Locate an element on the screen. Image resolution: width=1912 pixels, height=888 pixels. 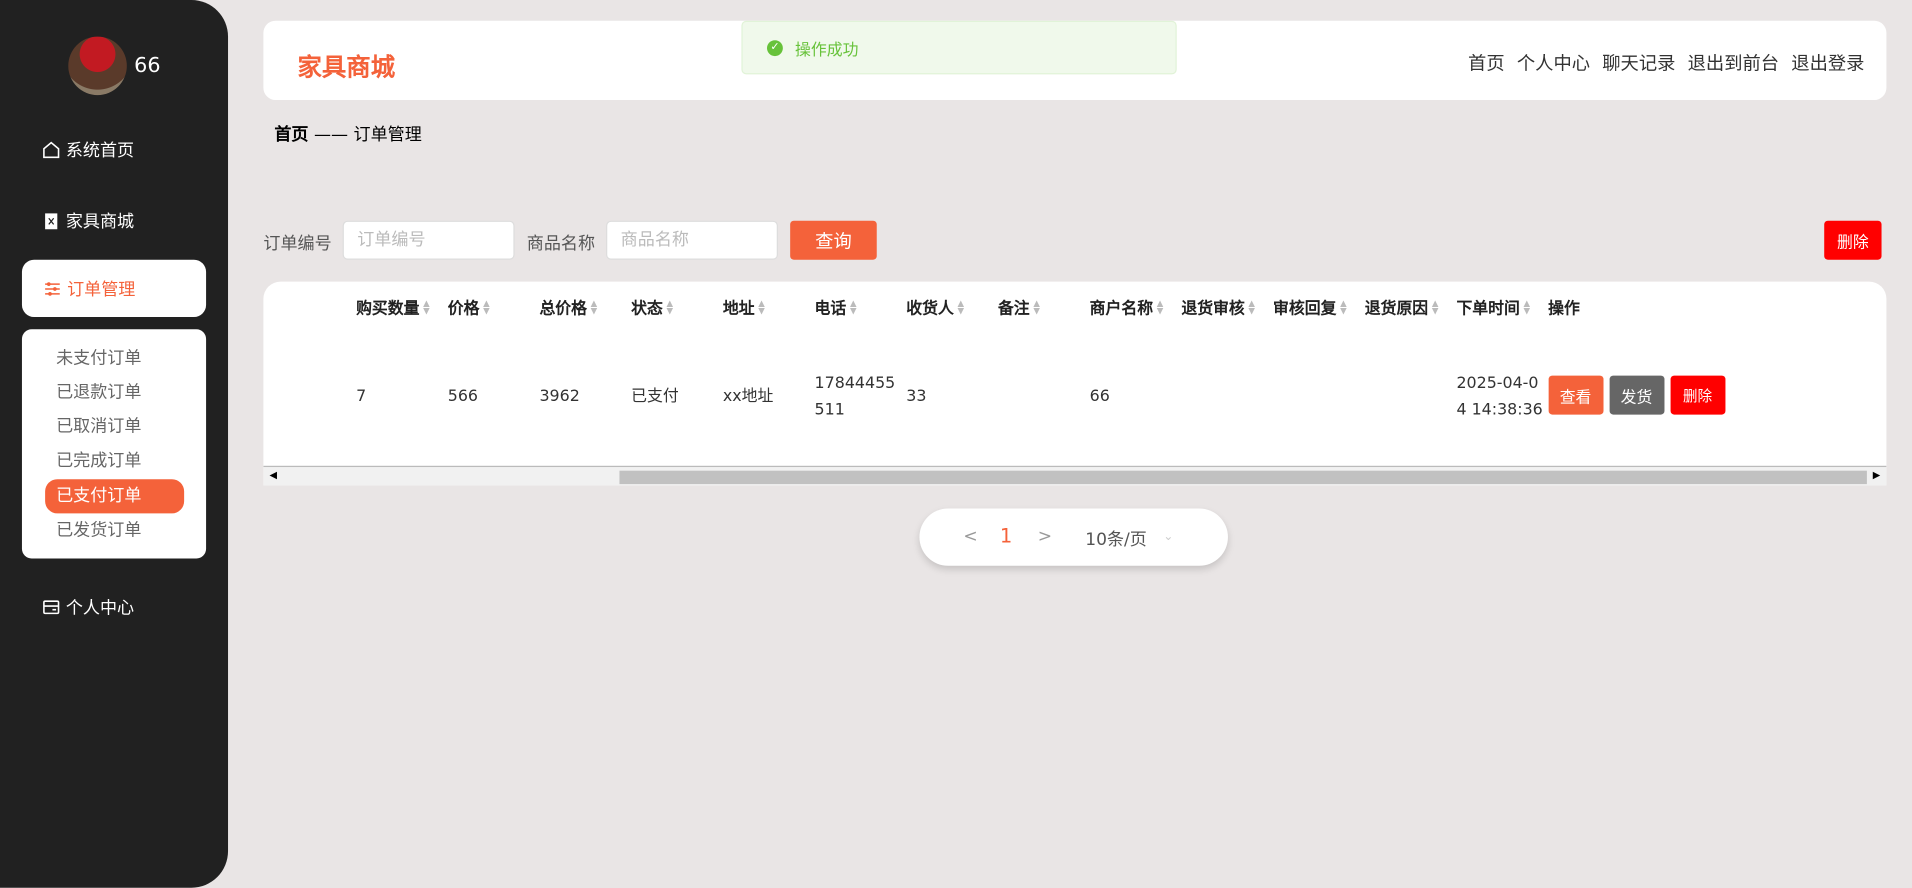
column-header: 商户名称 ▲ ▼ is located at coordinates (1126, 307).